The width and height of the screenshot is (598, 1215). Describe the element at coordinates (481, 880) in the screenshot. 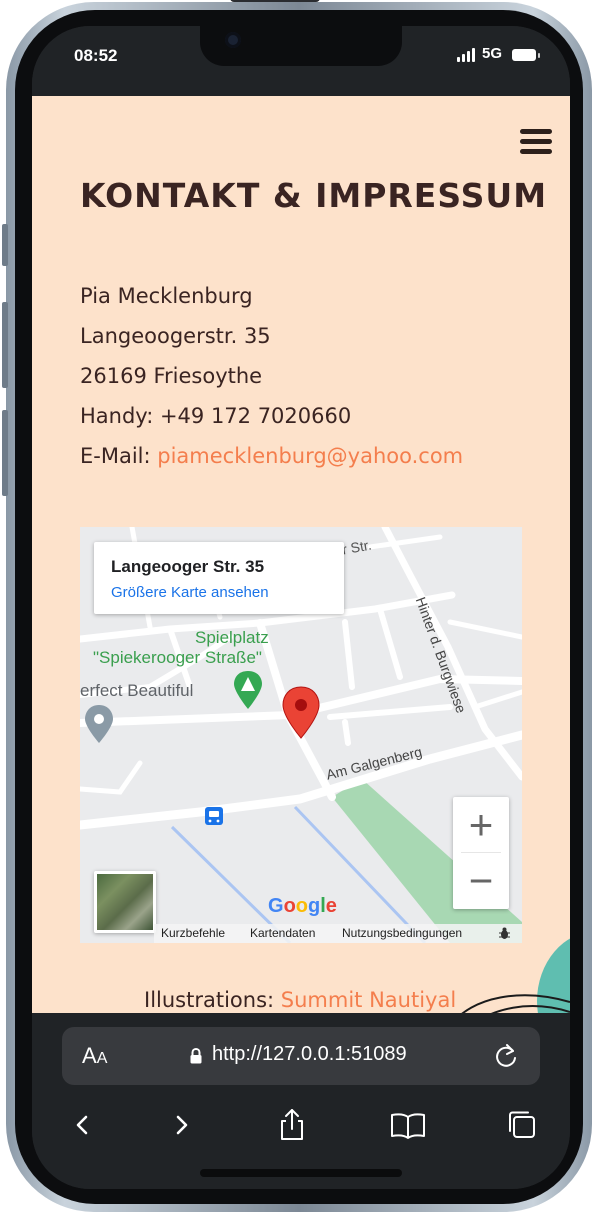

I see `zoom-out-button: −` at that location.